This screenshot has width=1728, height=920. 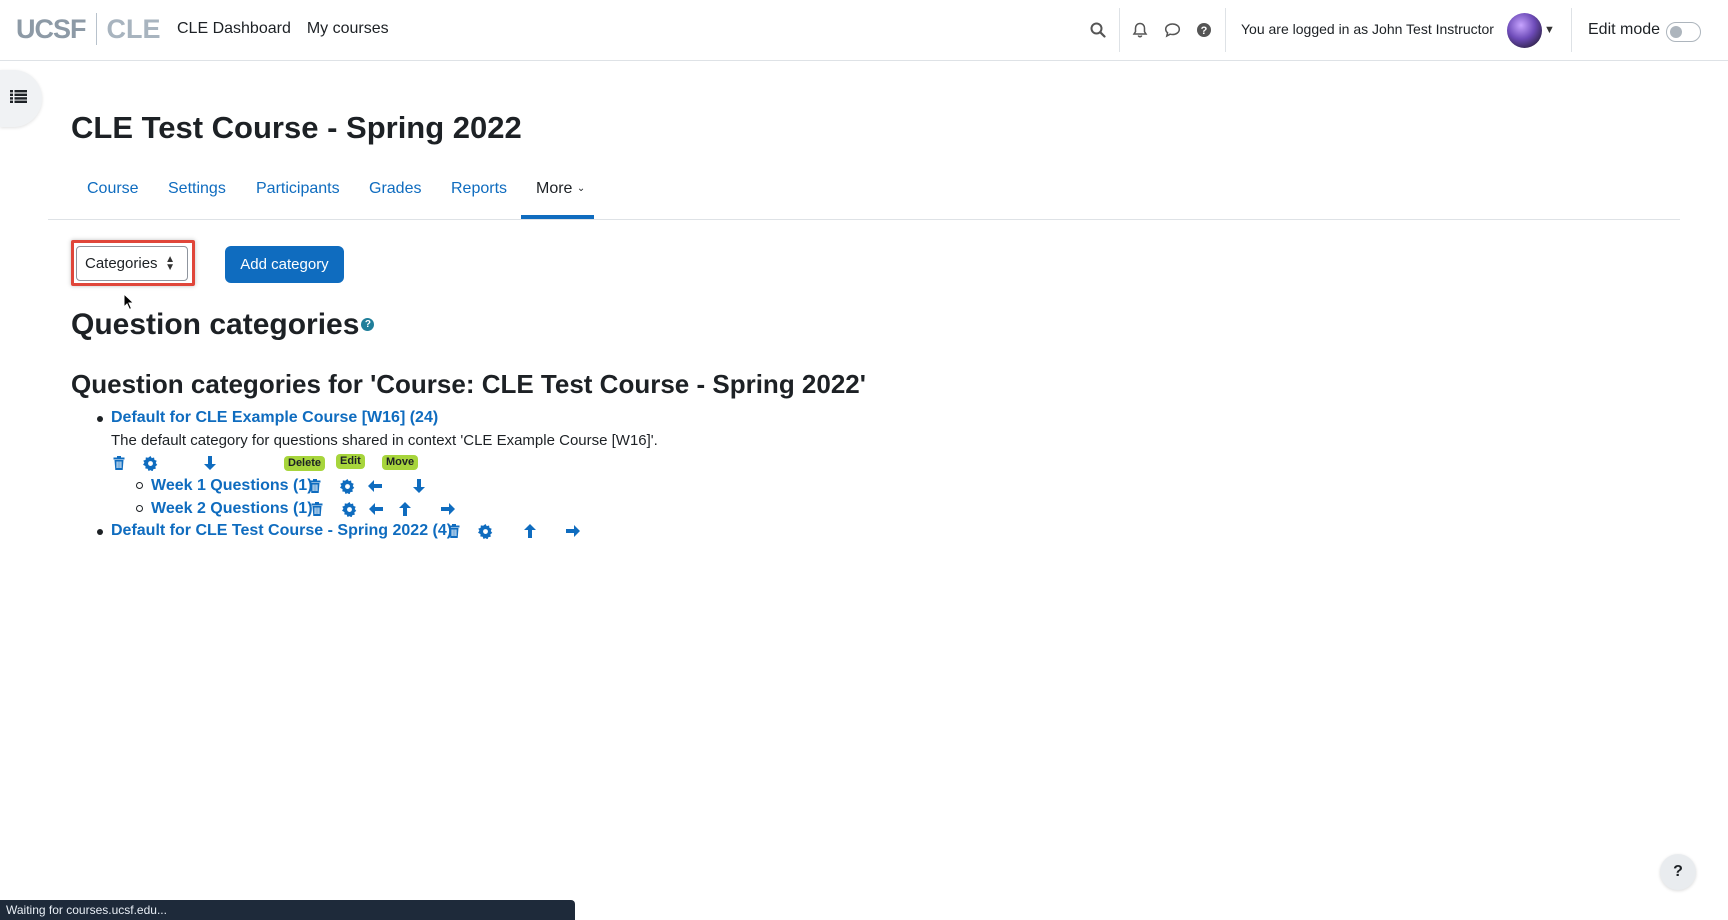 I want to click on nav-my-courses: My courses, so click(x=348, y=29).